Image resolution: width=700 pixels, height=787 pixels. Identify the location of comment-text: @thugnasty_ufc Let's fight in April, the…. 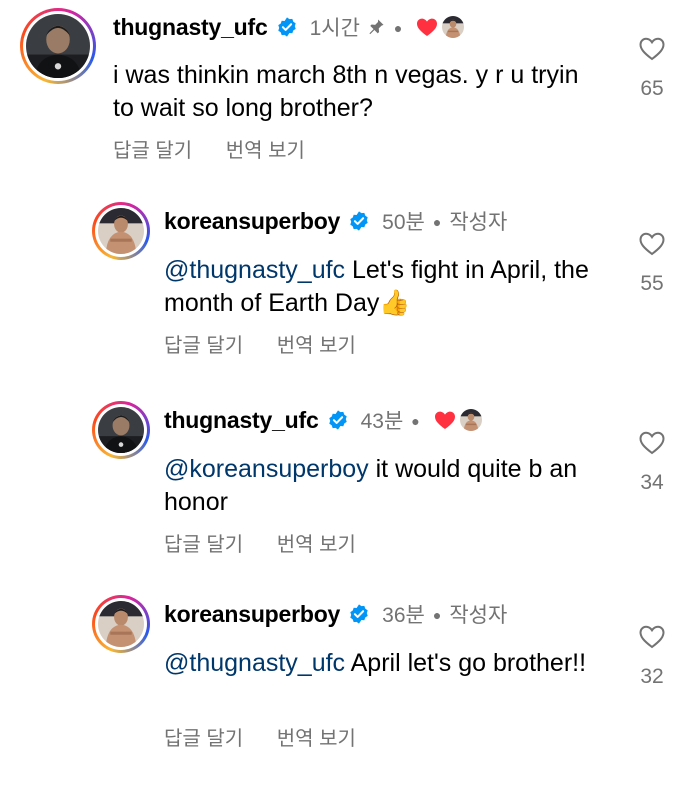
(384, 287).